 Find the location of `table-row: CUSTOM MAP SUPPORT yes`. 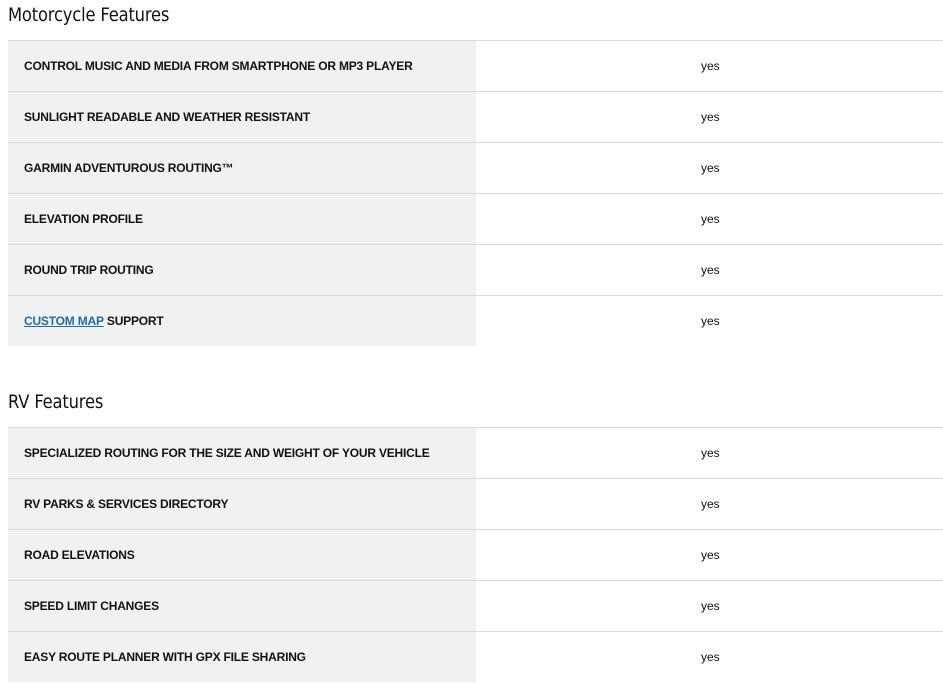

table-row: CUSTOM MAP SUPPORT yes is located at coordinates (475, 321).